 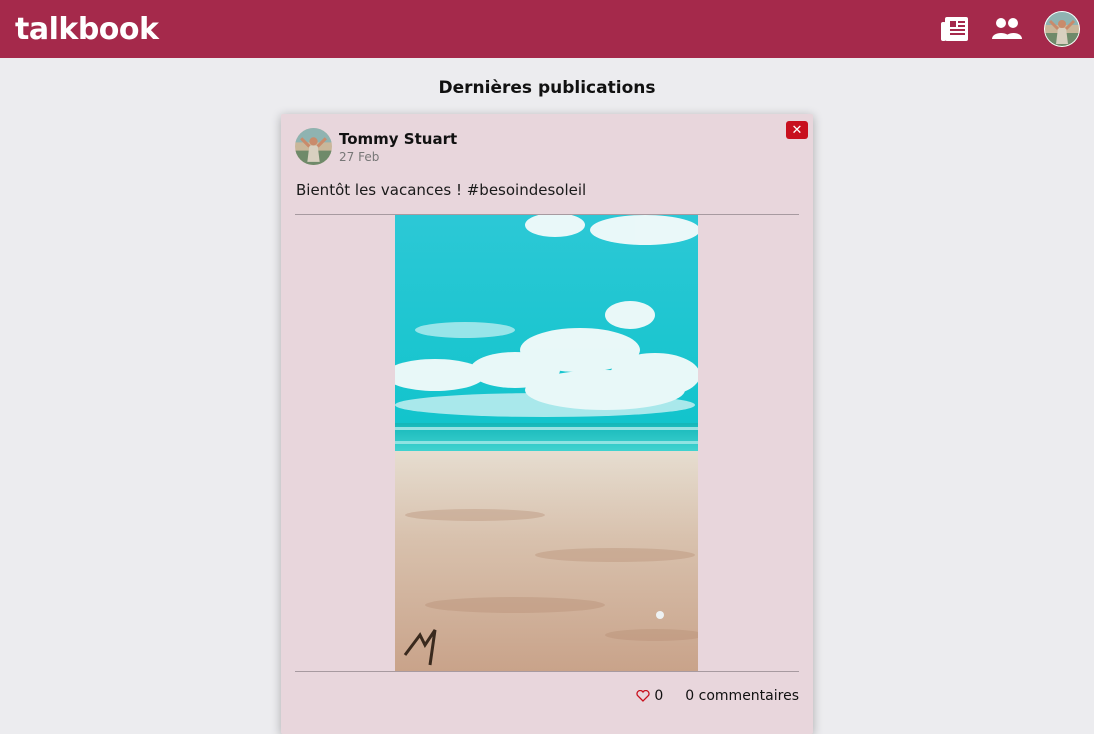 I want to click on post-footer: 0 0 commentaires, so click(x=717, y=696).